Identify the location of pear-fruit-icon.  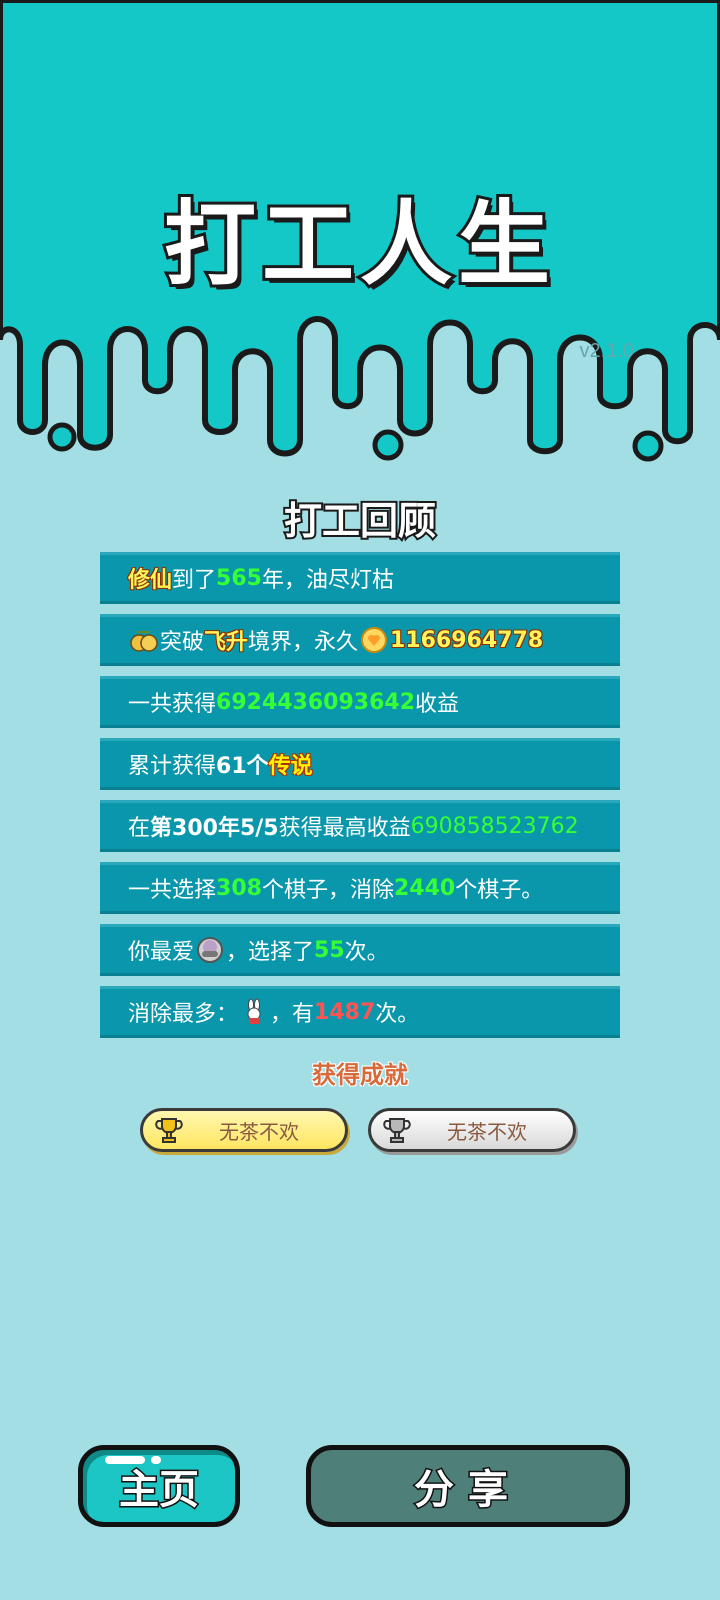
(144, 641).